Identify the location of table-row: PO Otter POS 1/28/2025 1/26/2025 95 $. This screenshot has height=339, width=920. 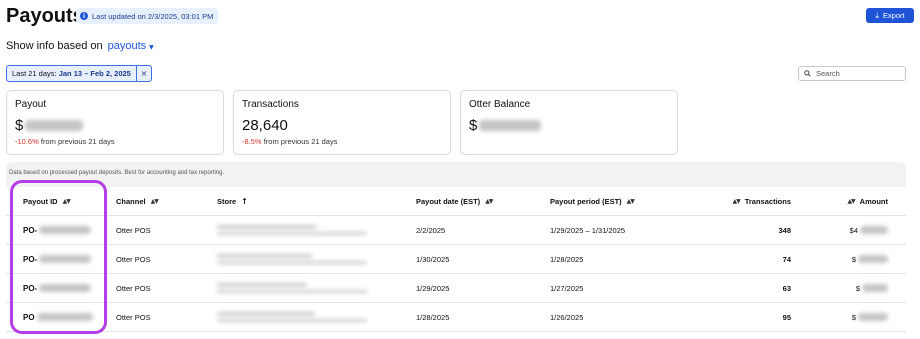
(456, 317).